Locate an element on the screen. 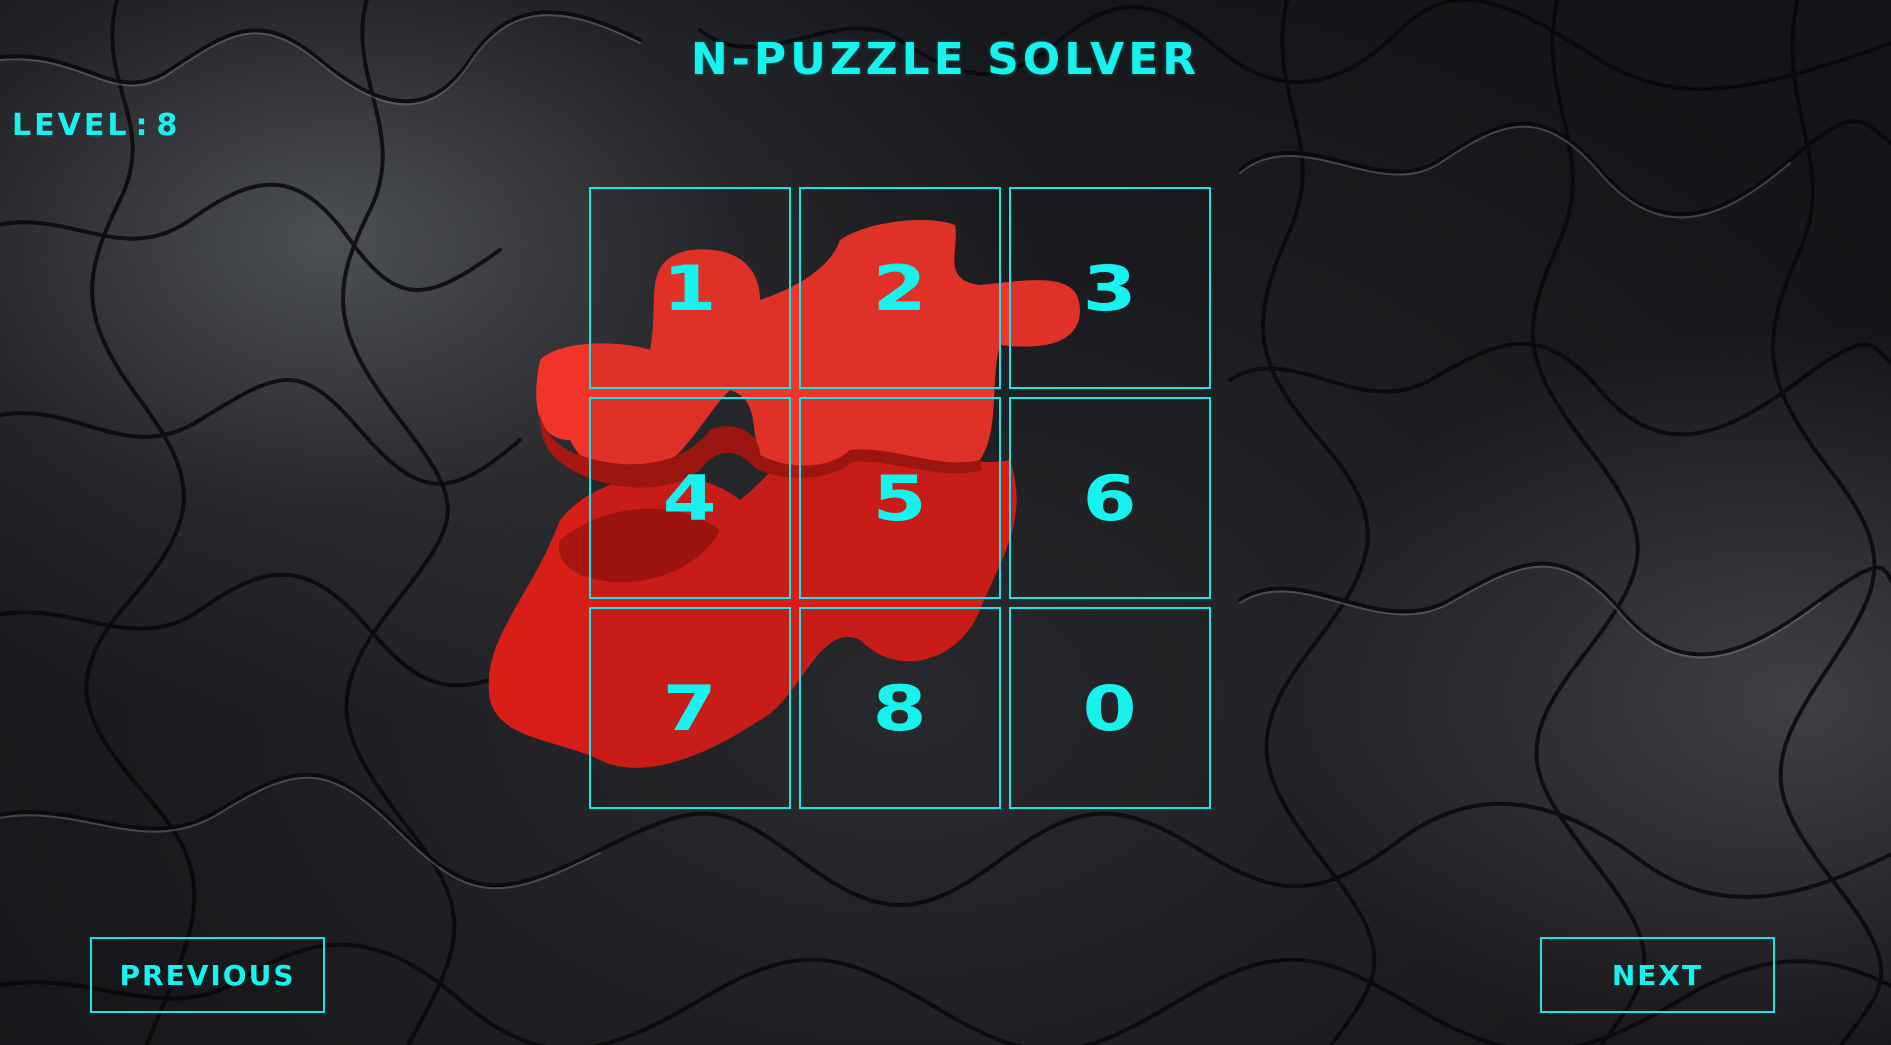 Image resolution: width=1891 pixels, height=1045 pixels. tile-number: 4 is located at coordinates (690, 498).